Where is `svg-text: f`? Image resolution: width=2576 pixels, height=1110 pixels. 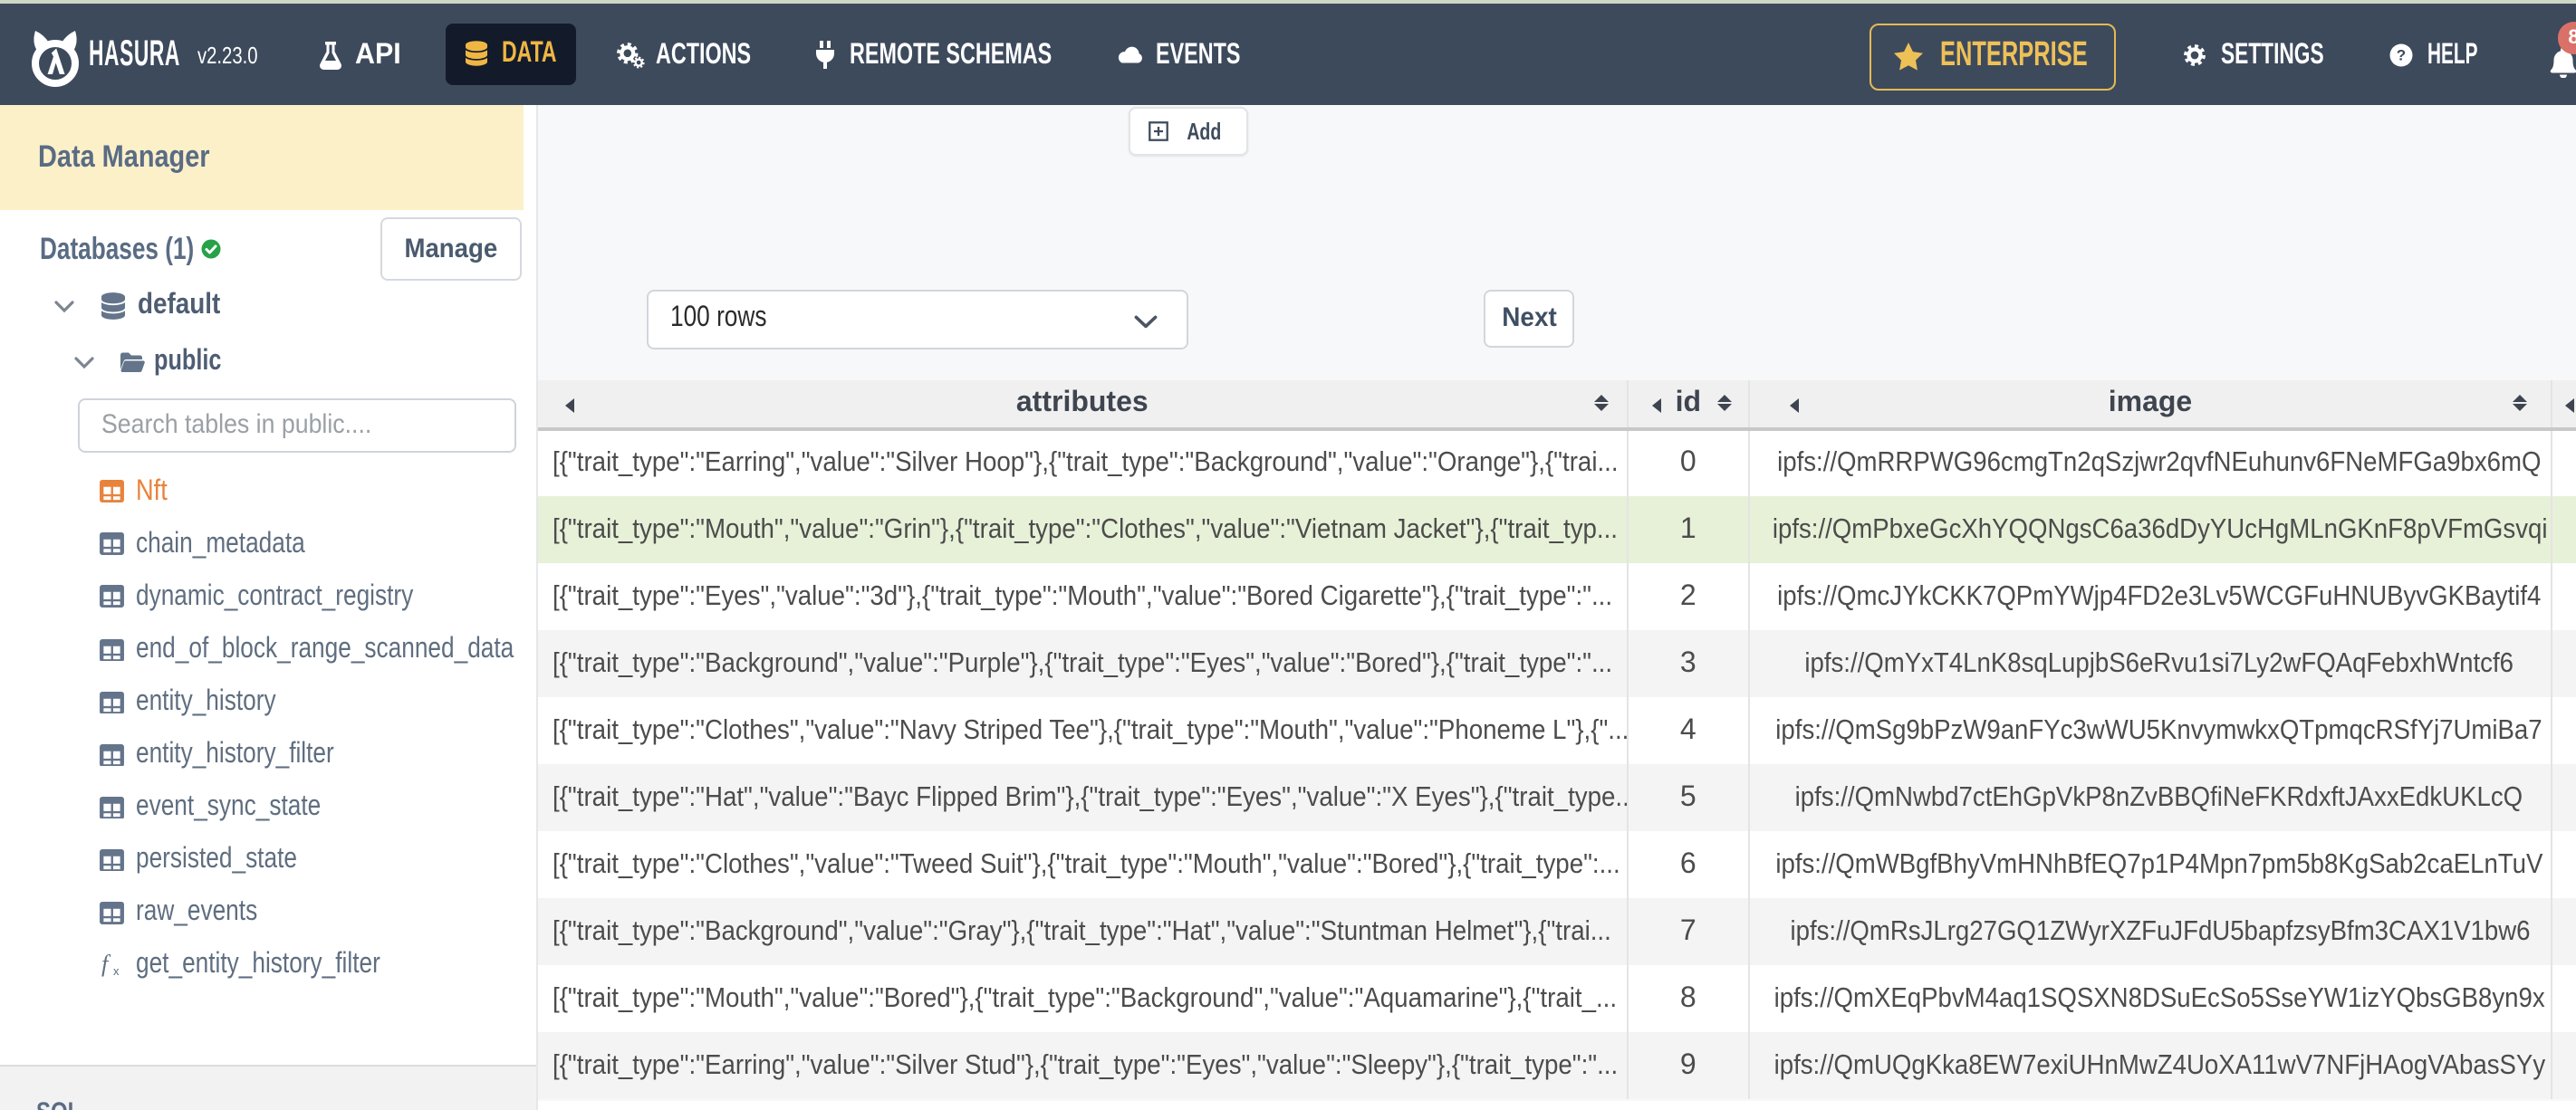 svg-text: f is located at coordinates (106, 965).